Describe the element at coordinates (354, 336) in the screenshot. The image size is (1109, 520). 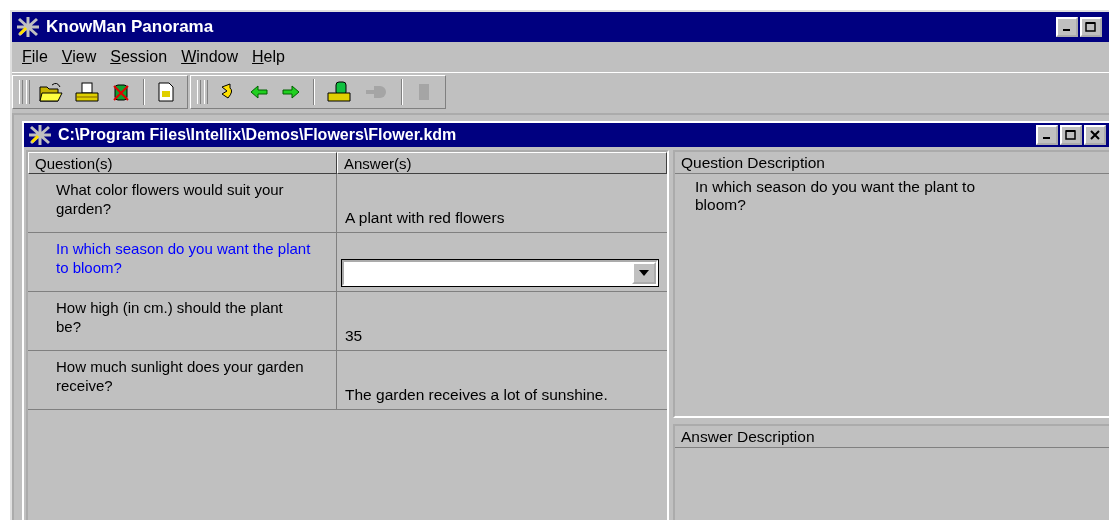
I see `answer-cell: 35` at that location.